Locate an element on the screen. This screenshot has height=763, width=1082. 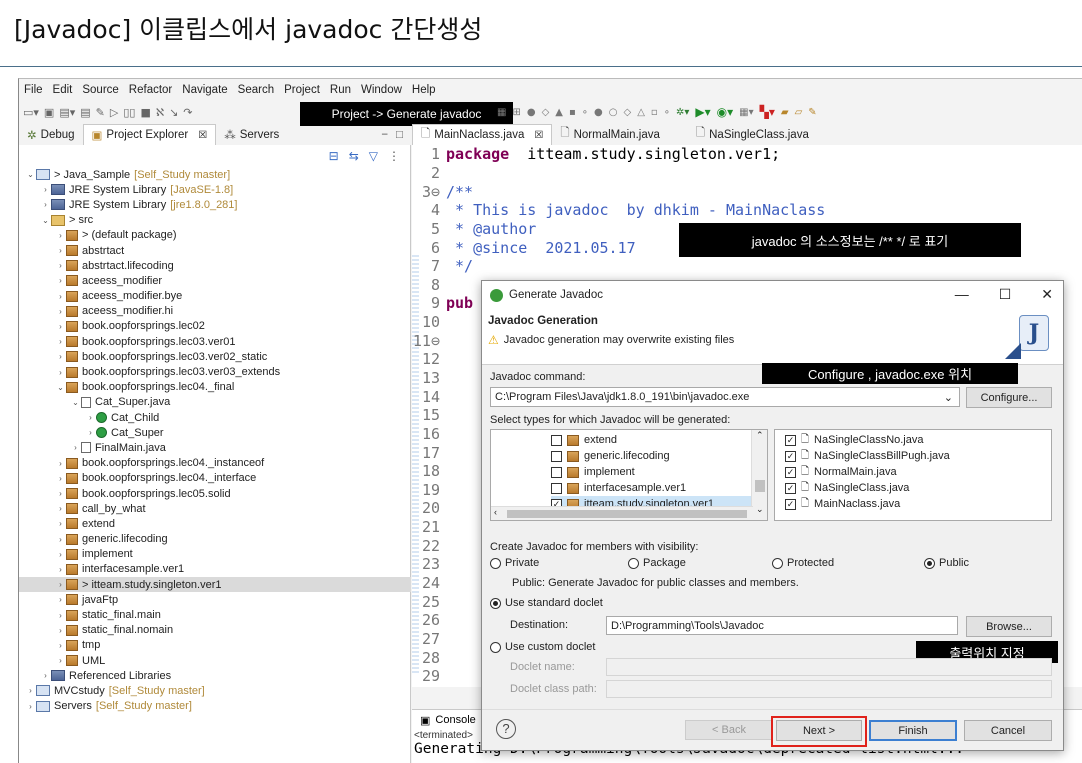
tab-debug: ✲ Debug is located at coordinates (51, 134).